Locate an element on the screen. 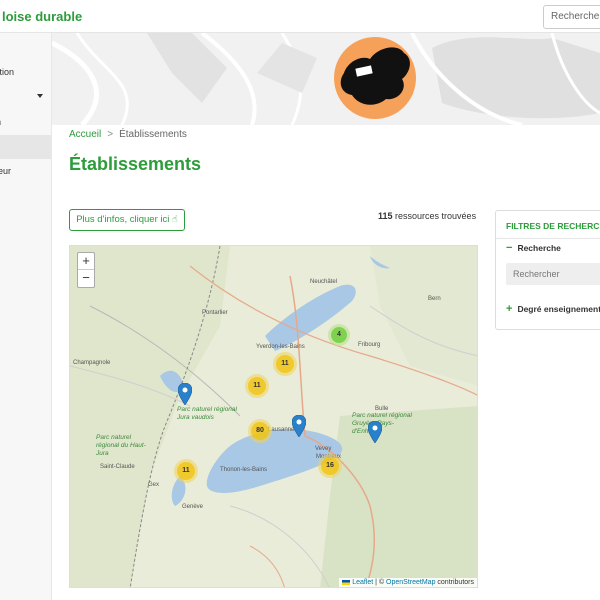 The image size is (600, 600). sidebar-item-active is located at coordinates (25, 147).